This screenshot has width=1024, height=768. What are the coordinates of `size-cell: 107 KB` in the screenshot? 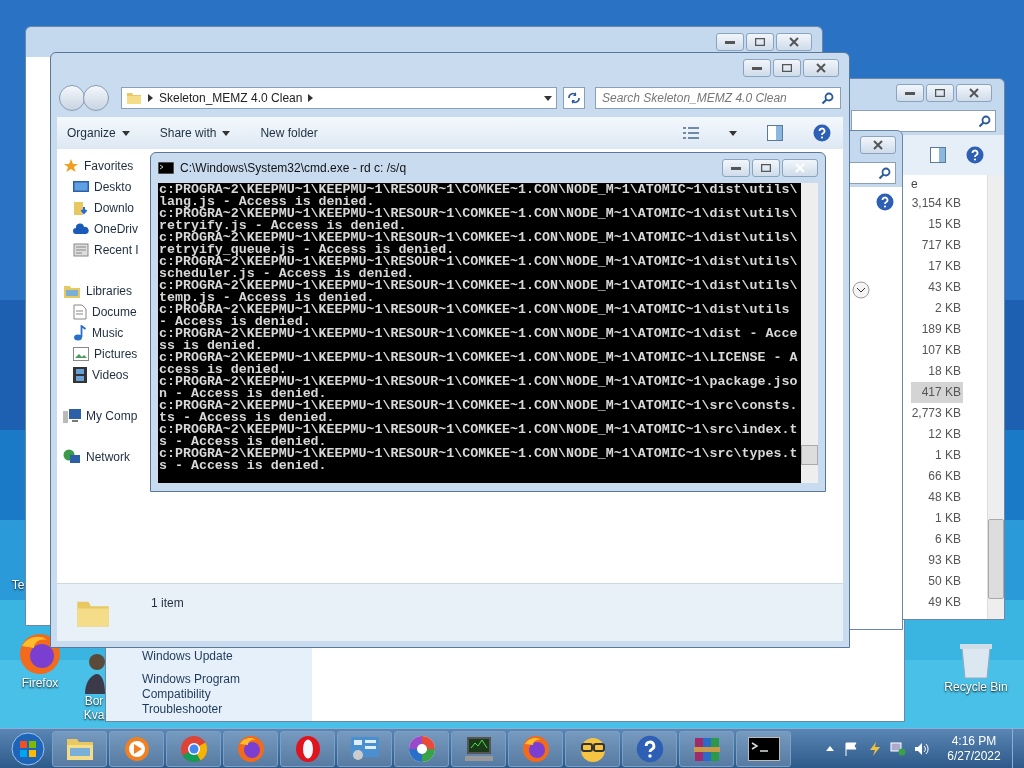 It's located at (937, 350).